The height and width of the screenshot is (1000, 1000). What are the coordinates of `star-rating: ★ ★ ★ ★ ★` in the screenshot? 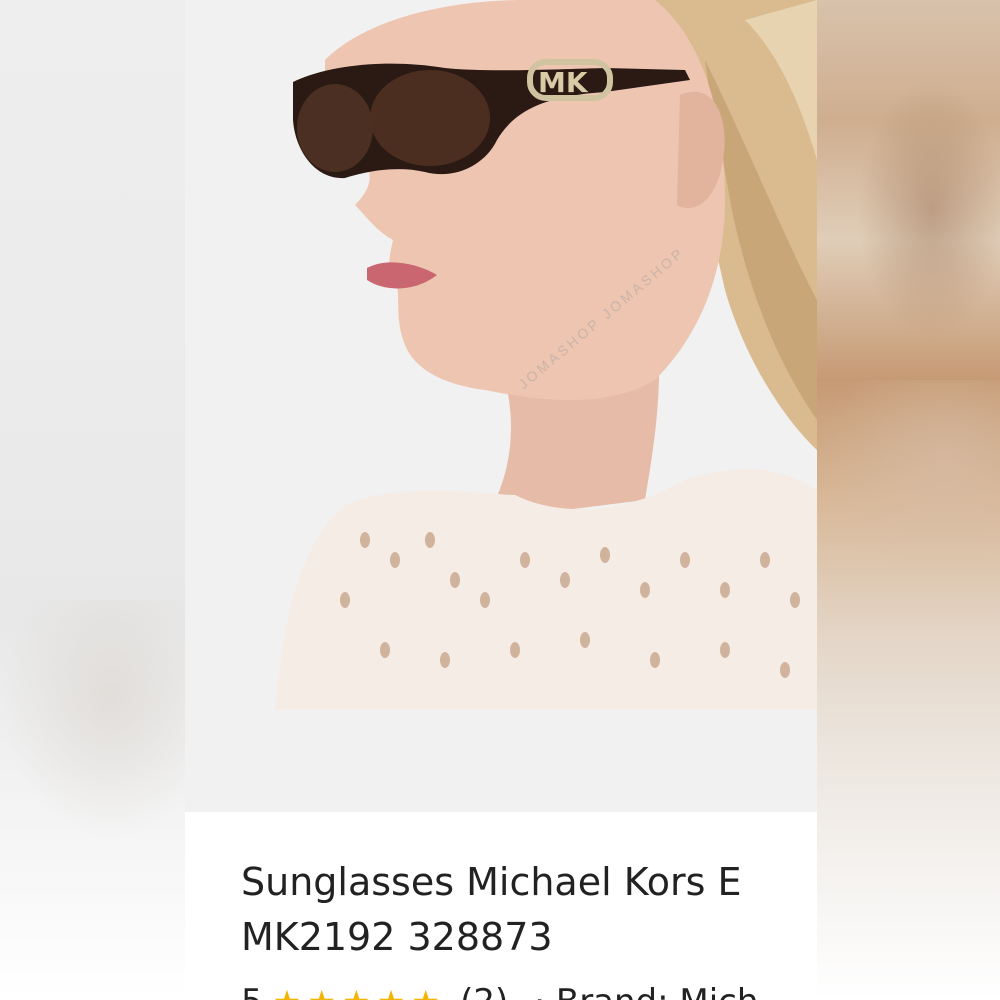 It's located at (359, 991).